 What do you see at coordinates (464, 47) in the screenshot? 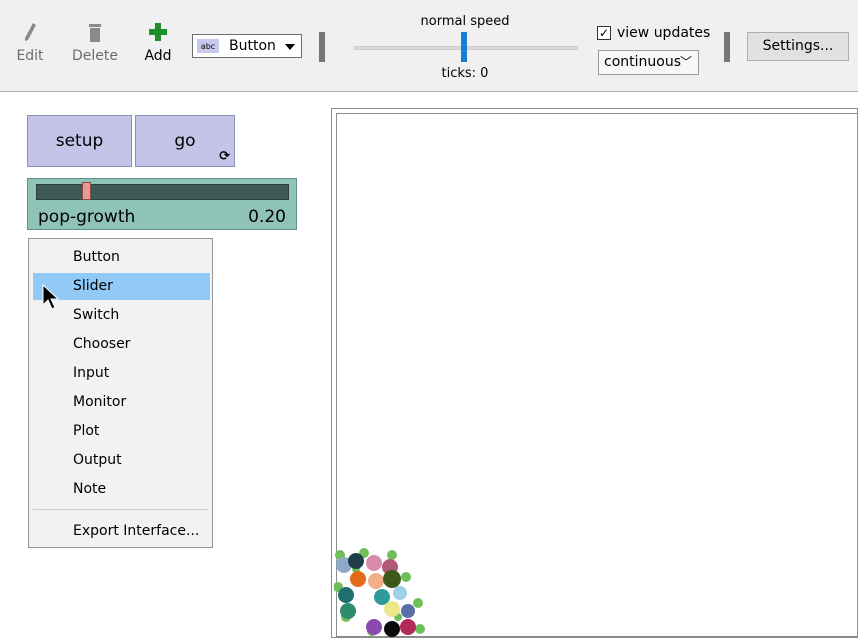
I see `speed-slider-thumb` at bounding box center [464, 47].